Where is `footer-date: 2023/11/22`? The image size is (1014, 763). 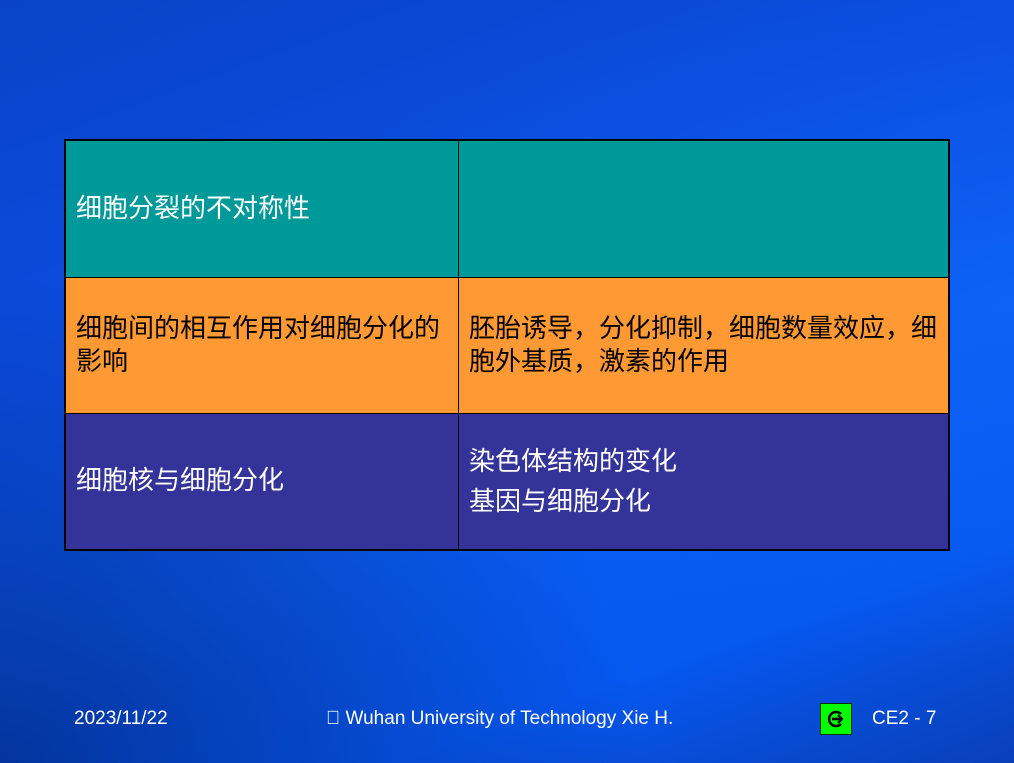
footer-date: 2023/11/22 is located at coordinates (121, 718).